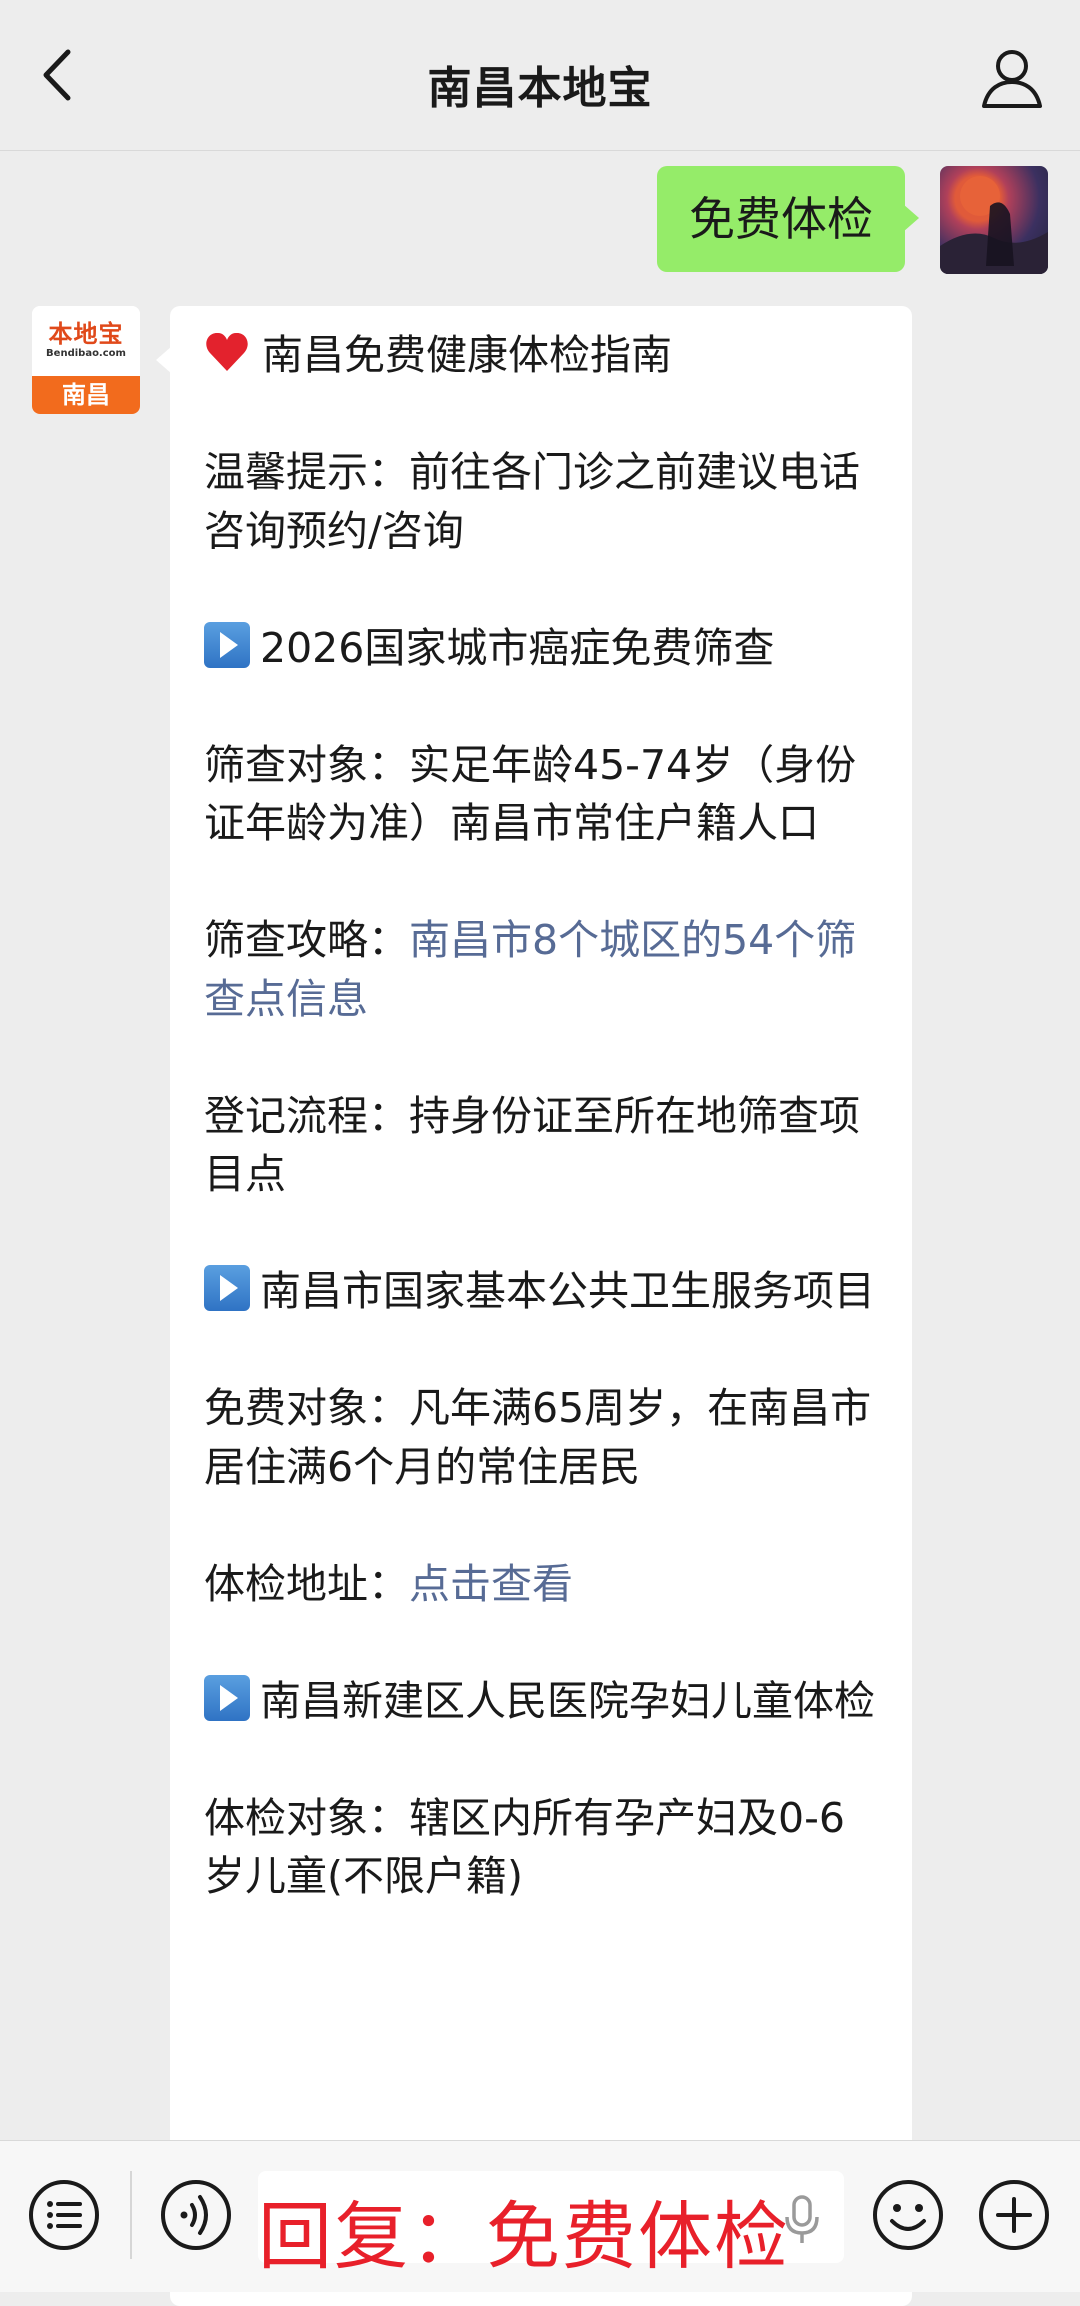  I want to click on bar-divider, so click(131, 2215).